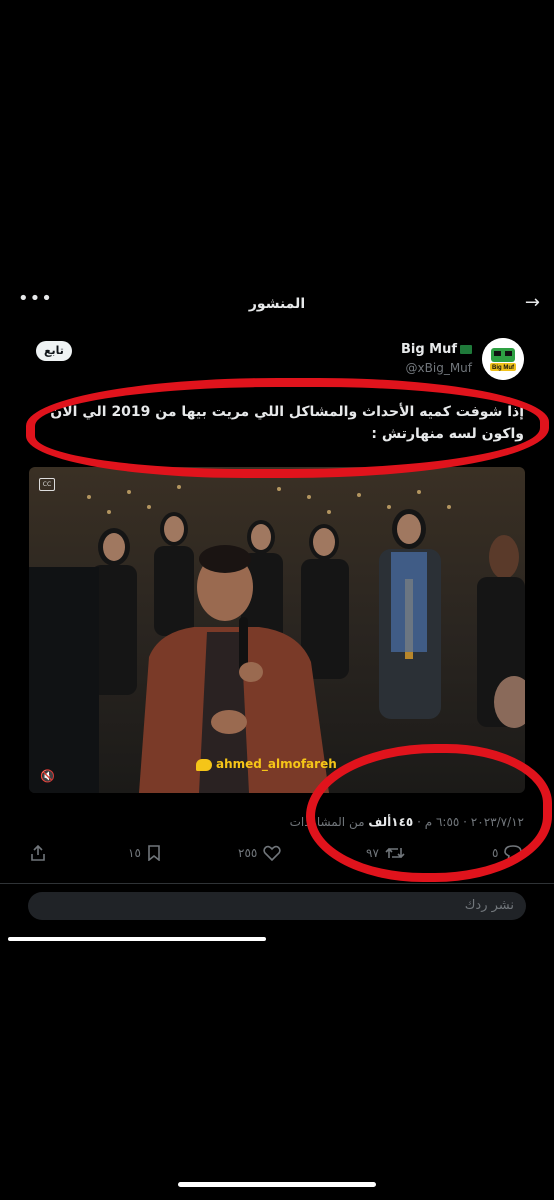 The image size is (554, 1200). I want to click on home-indicator-bottom, so click(277, 1184).